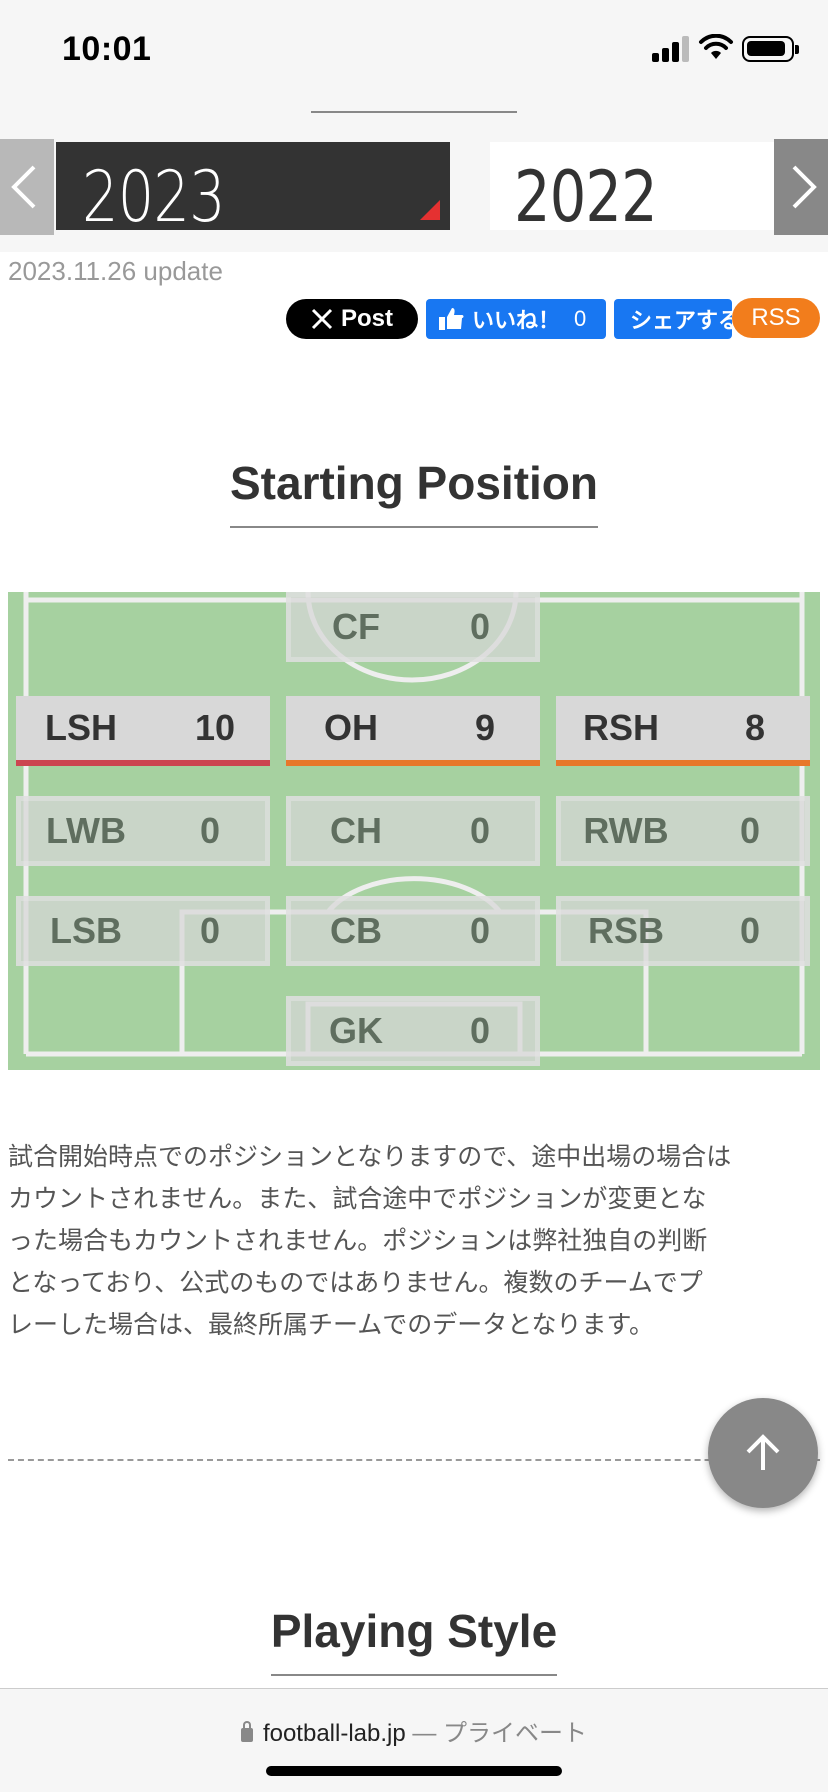  Describe the element at coordinates (625, 930) in the screenshot. I see `position-label: RSB` at that location.